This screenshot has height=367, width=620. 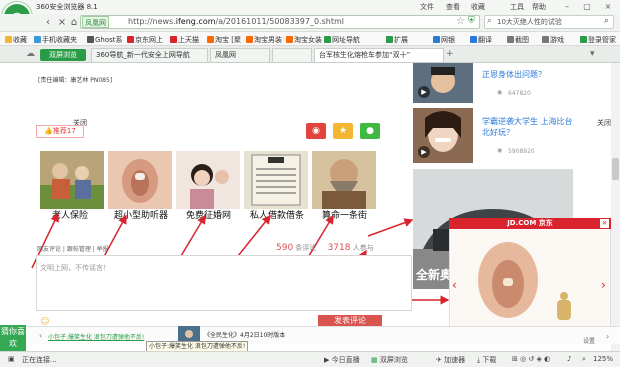 What do you see at coordinates (73, 248) in the screenshot?
I see `comment-links: 网友评论 | 跟帖管理 | 举报` at bounding box center [73, 248].